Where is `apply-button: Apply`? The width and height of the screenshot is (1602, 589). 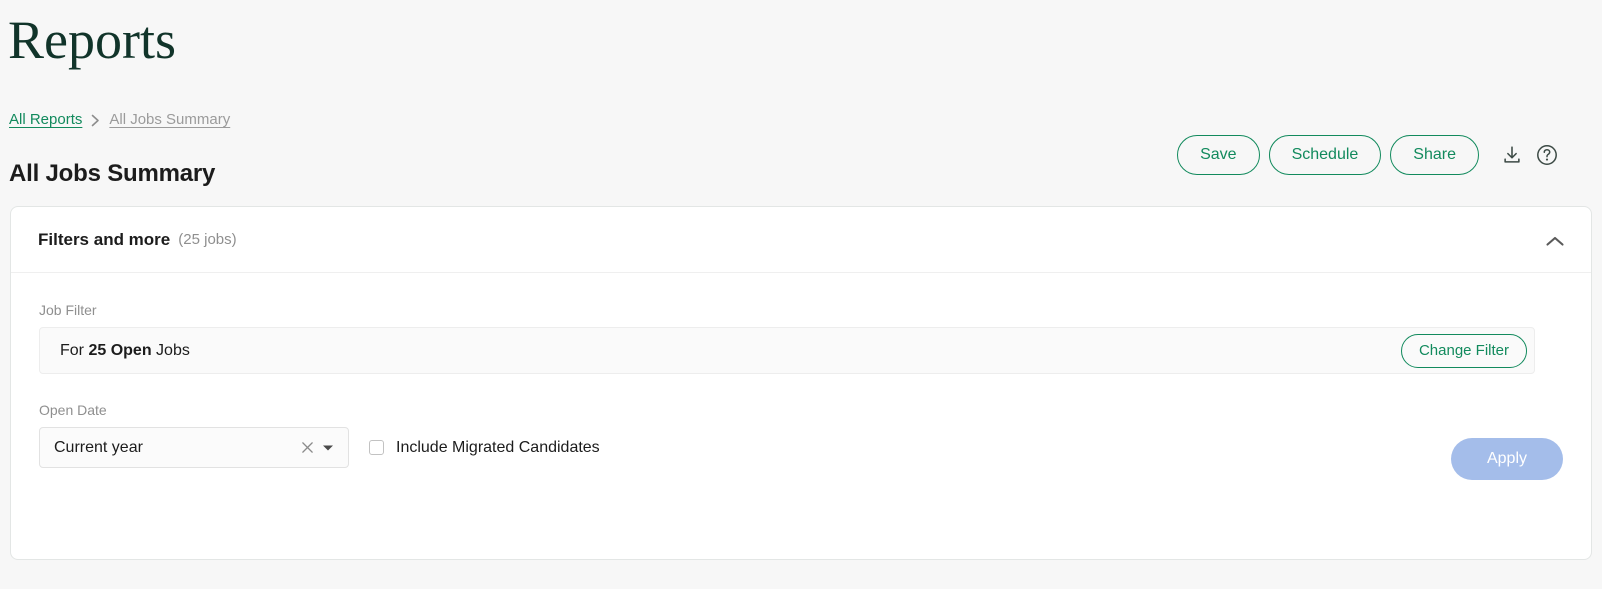
apply-button: Apply is located at coordinates (1507, 459).